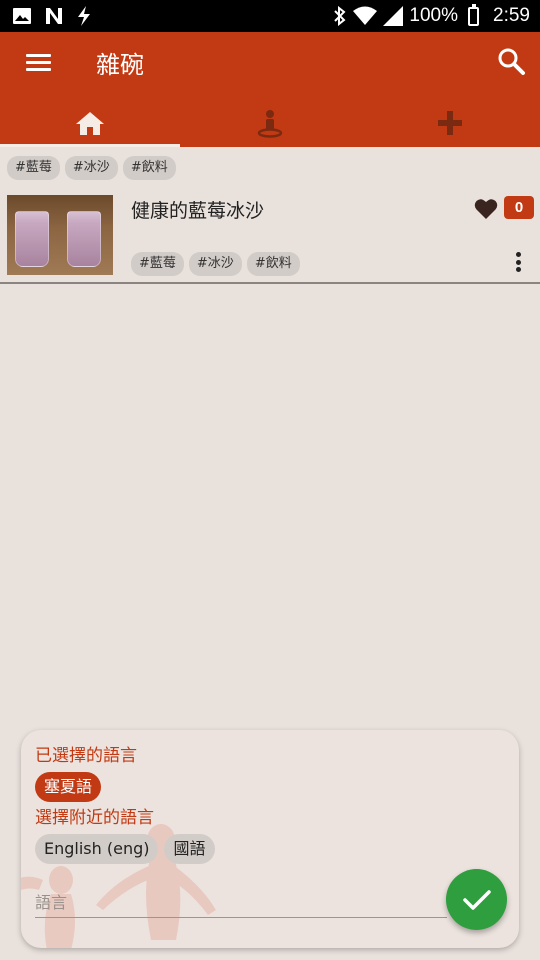 Image resolution: width=540 pixels, height=960 pixels. I want to click on filter-chip: #冰沙, so click(91, 168).